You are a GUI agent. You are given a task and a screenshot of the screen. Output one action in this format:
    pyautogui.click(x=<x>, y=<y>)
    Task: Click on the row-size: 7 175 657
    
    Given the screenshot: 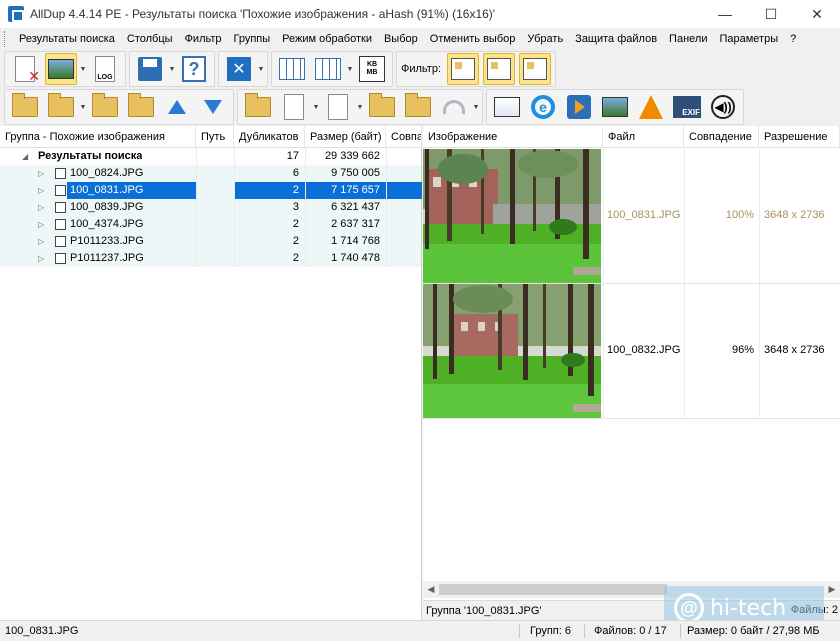 What is the action you would take?
    pyautogui.click(x=355, y=190)
    